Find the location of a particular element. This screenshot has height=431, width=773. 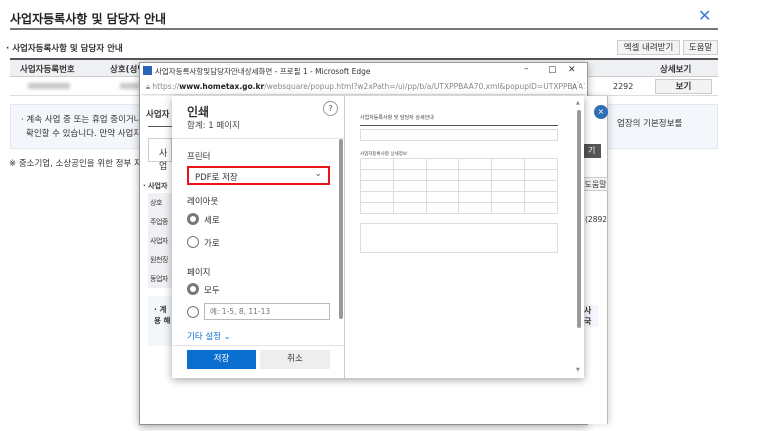

excel-download-button: 엑셀 내려받기 is located at coordinates (648, 47).